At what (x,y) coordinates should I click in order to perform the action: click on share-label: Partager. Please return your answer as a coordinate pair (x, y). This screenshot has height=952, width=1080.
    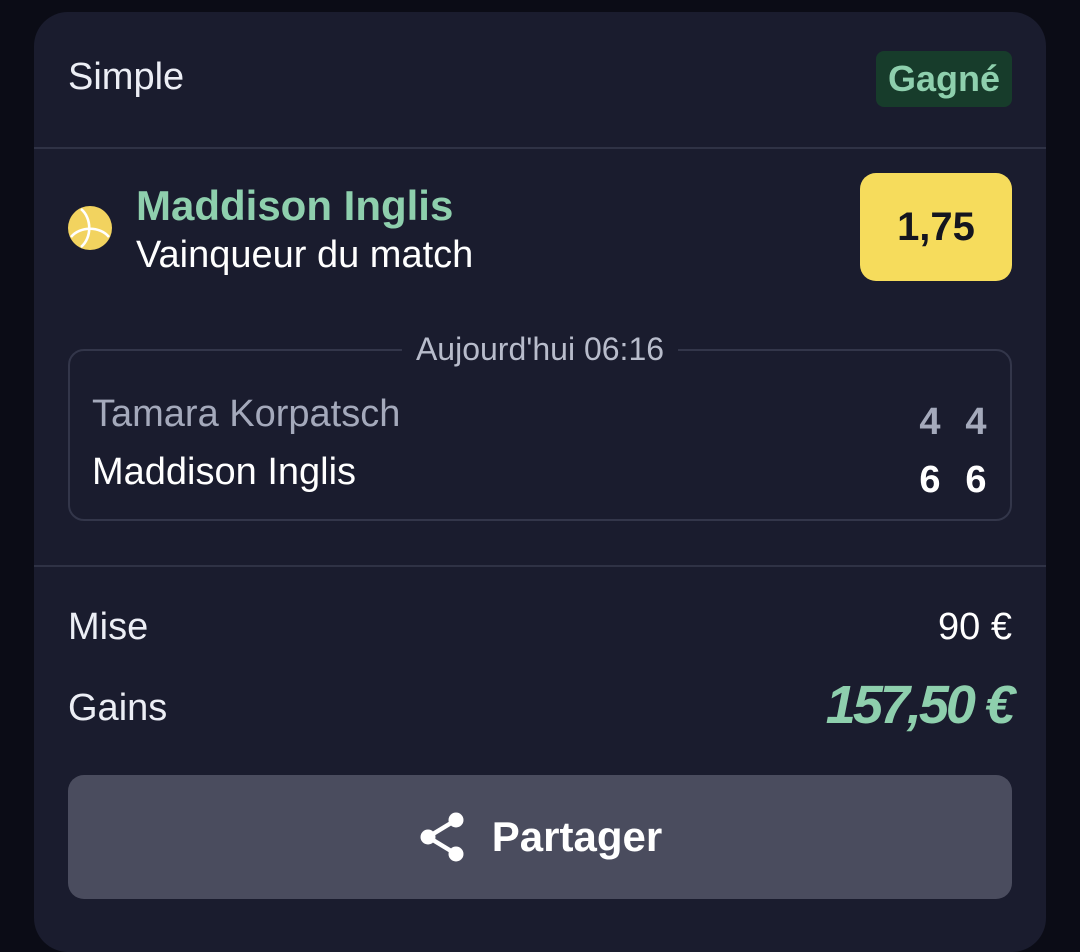
    Looking at the image, I should click on (577, 836).